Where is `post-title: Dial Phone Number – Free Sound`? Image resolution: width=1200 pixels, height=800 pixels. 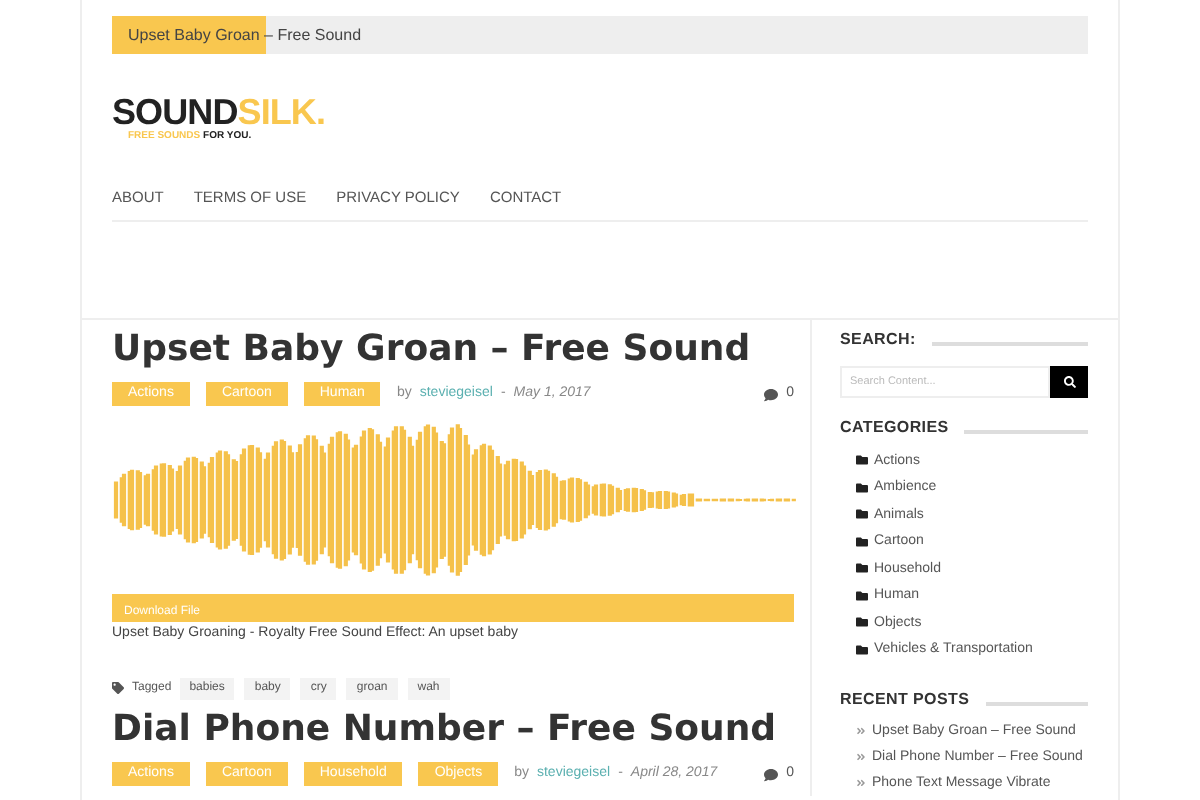 post-title: Dial Phone Number – Free Sound is located at coordinates (453, 729).